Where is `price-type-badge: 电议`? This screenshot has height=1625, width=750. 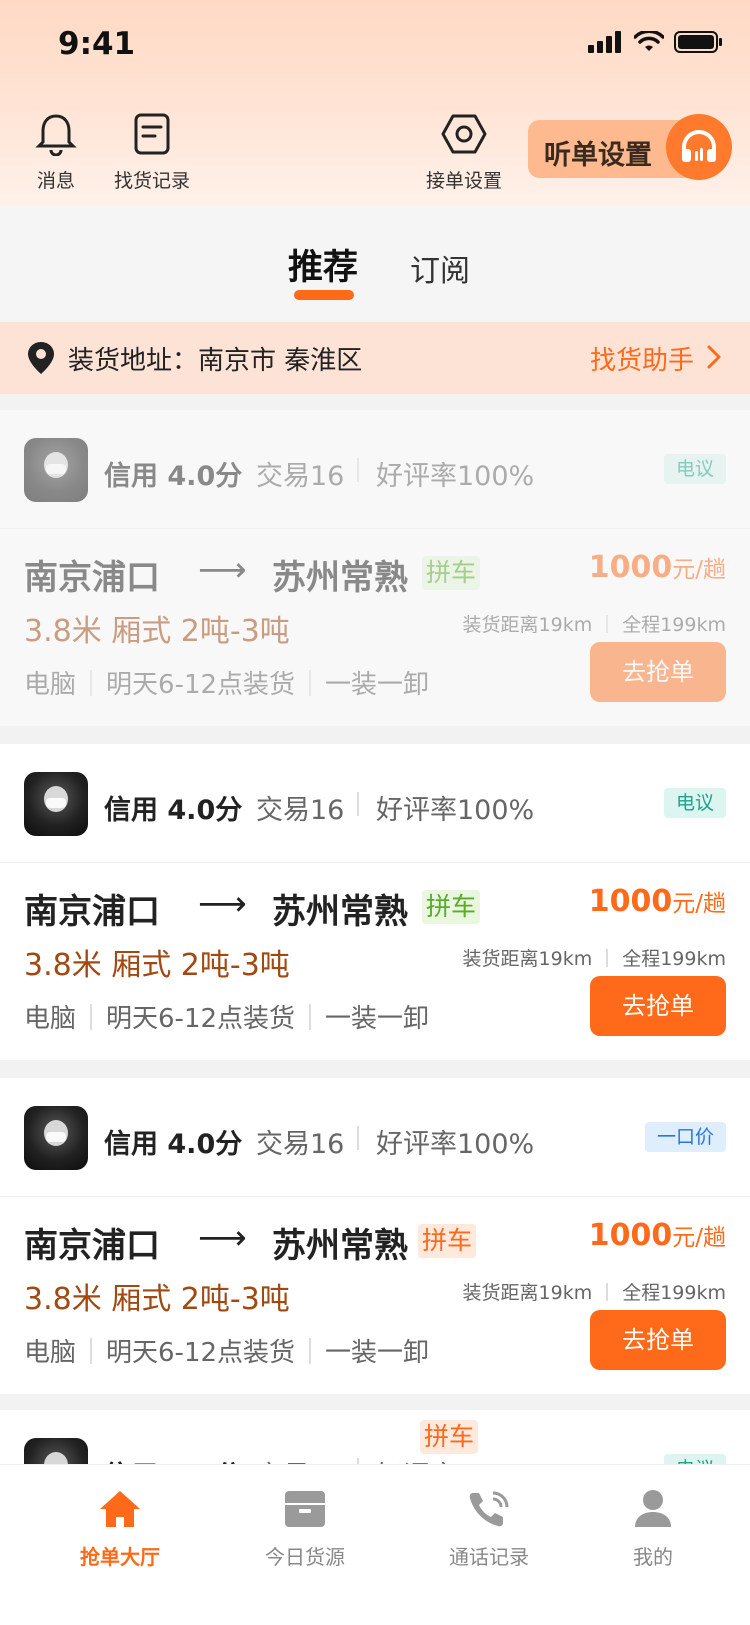
price-type-badge: 电议 is located at coordinates (694, 469).